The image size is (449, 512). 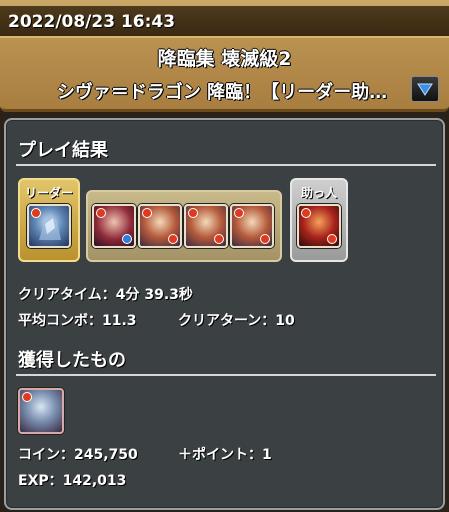 What do you see at coordinates (252, 226) in the screenshot?
I see `party-monster-4-icon` at bounding box center [252, 226].